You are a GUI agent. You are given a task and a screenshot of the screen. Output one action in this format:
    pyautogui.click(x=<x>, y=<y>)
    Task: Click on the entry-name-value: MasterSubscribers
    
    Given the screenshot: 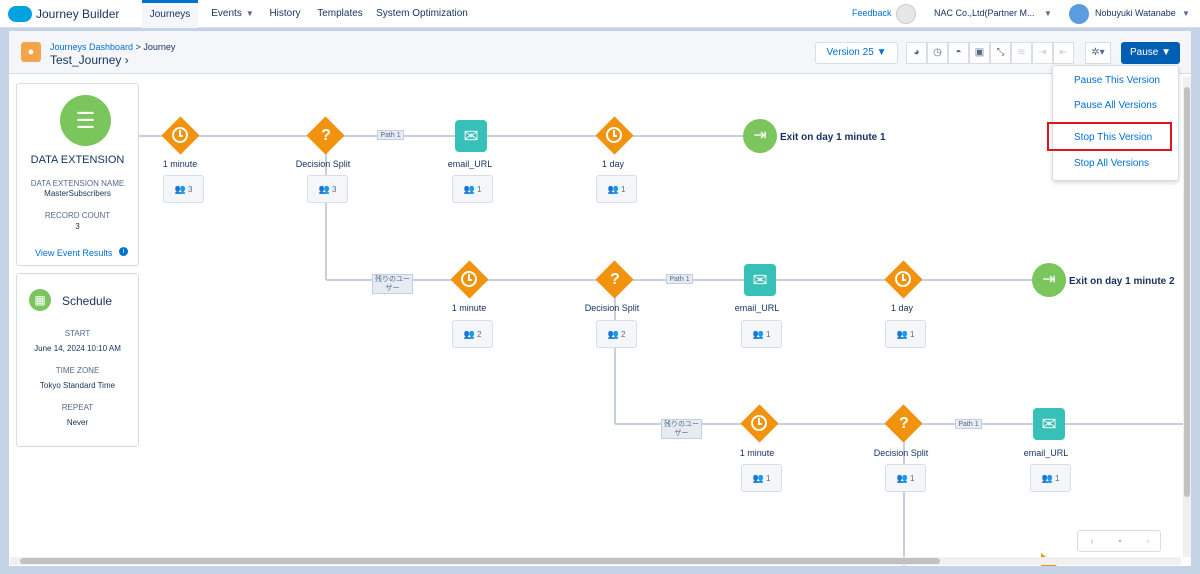 What is the action you would take?
    pyautogui.click(x=77, y=193)
    